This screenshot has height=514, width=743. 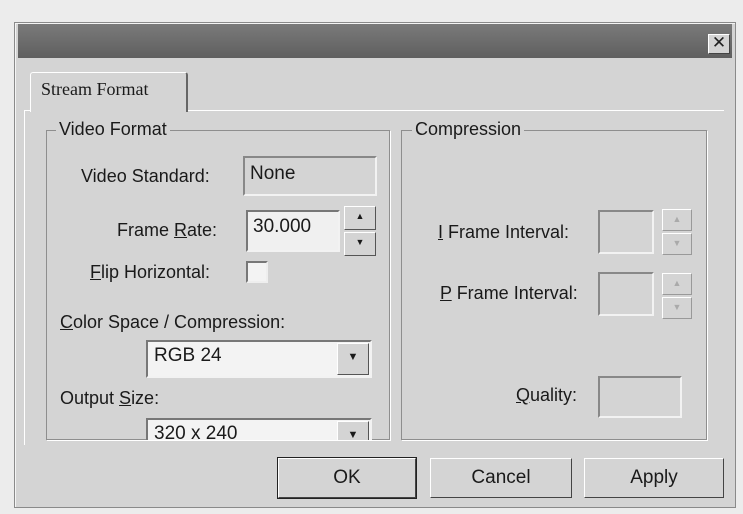 I want to click on output-size-label: Output Size:, so click(x=110, y=398).